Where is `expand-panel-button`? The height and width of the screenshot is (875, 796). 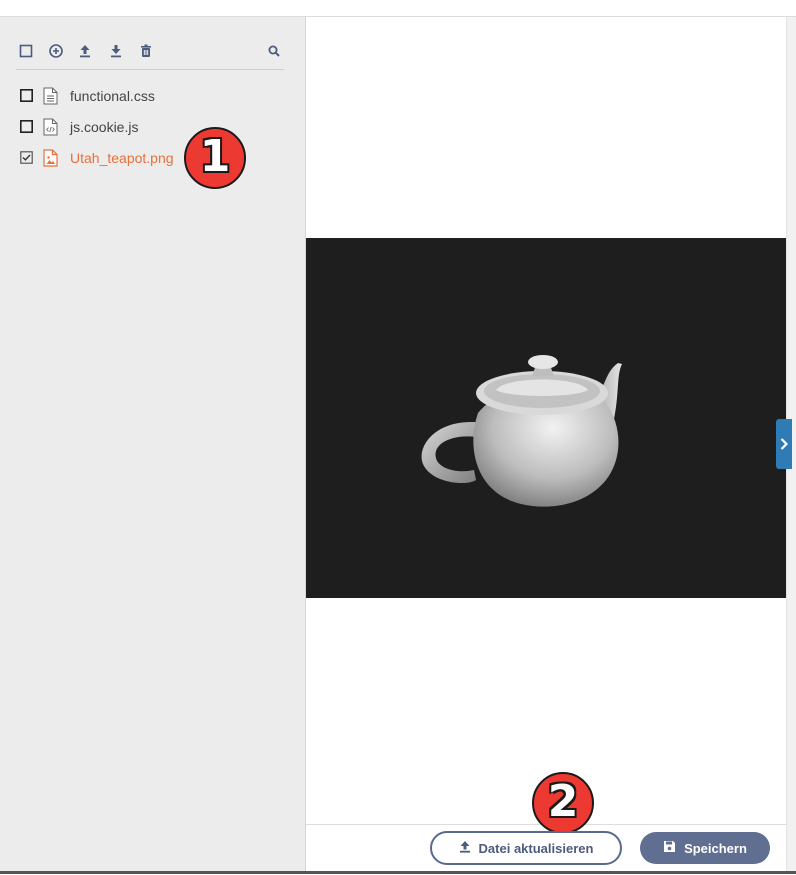
expand-panel-button is located at coordinates (784, 444).